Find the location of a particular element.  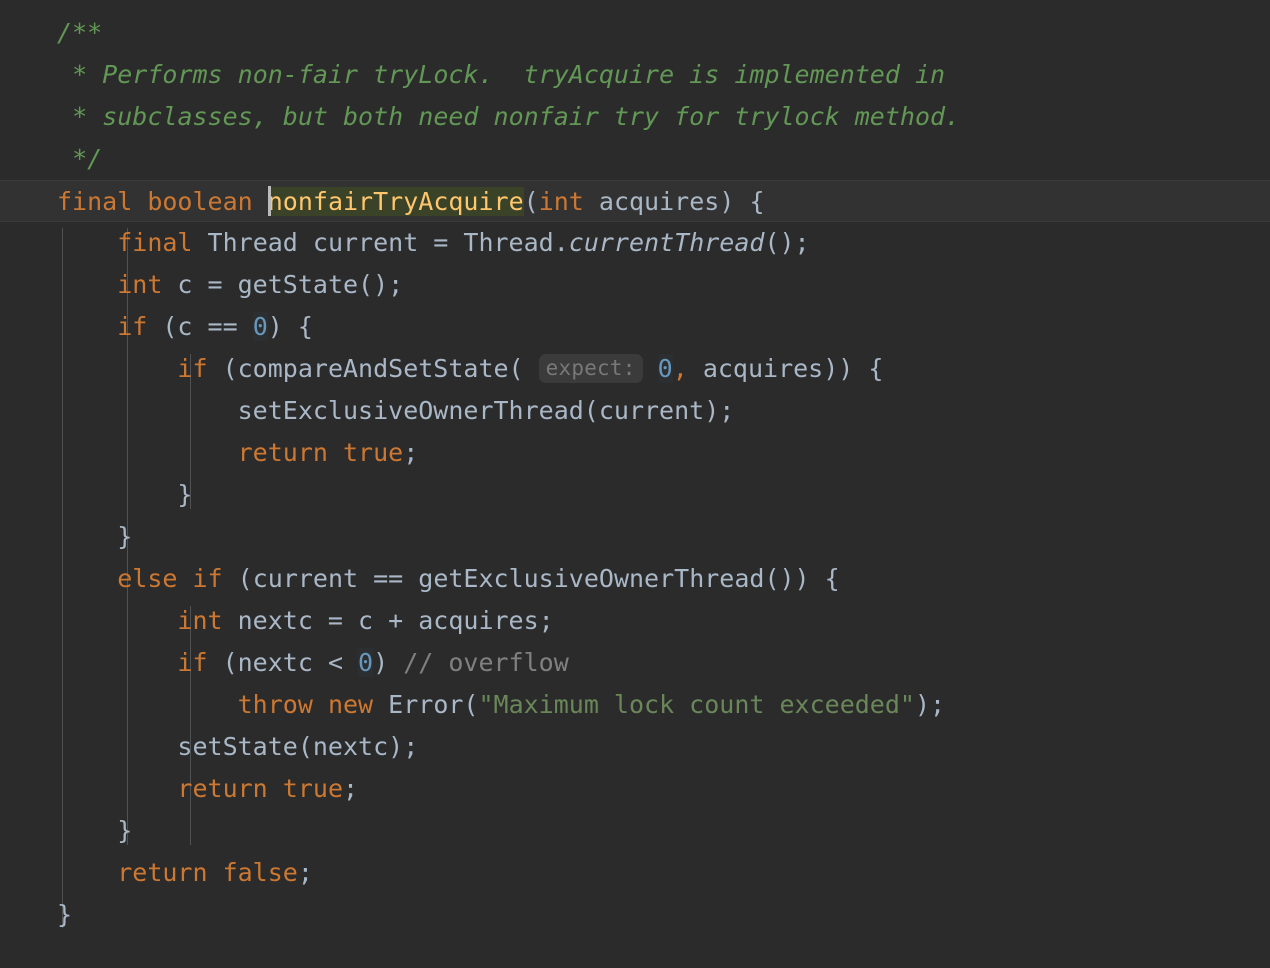

set-state-call: setState(nextc); is located at coordinates (298, 746).